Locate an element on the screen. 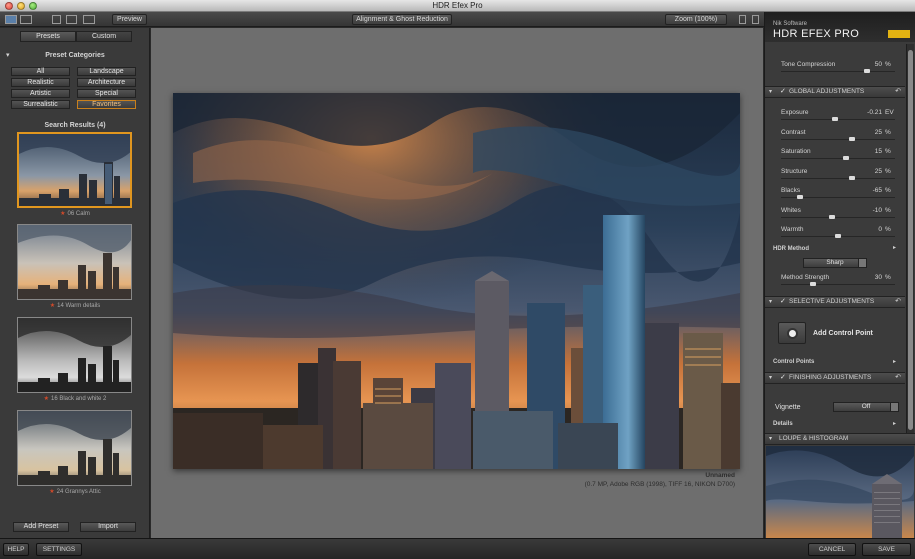  brand-header: Nik Software HDR EFEX PRO is located at coordinates (840, 27).